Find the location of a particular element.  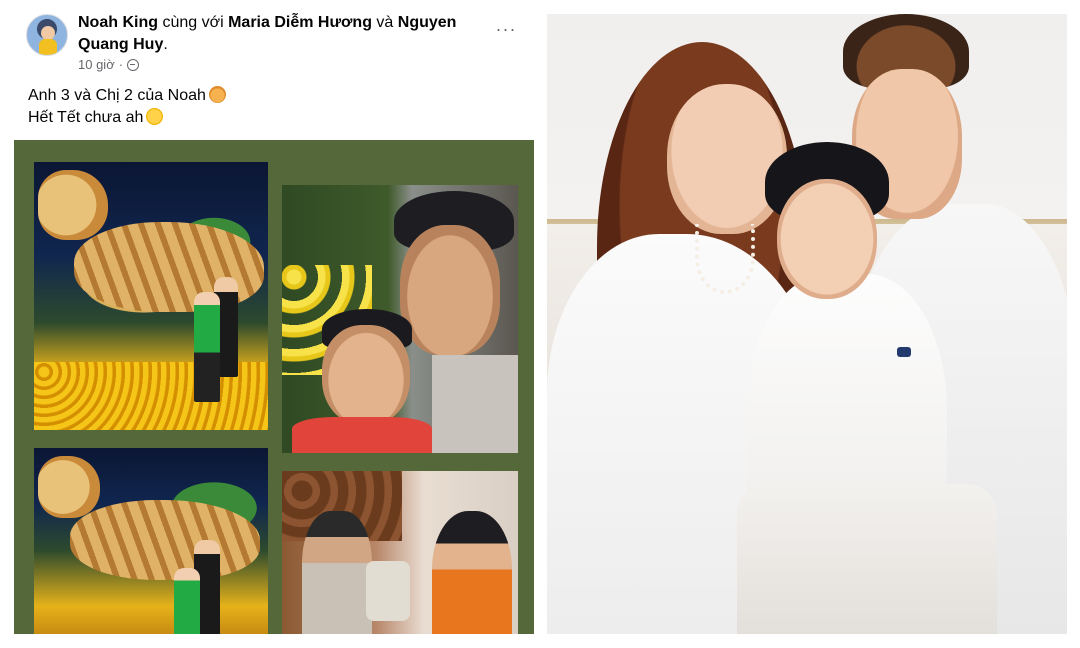

post-line-2-text: Hết Tết chưa ah is located at coordinates (86, 117).